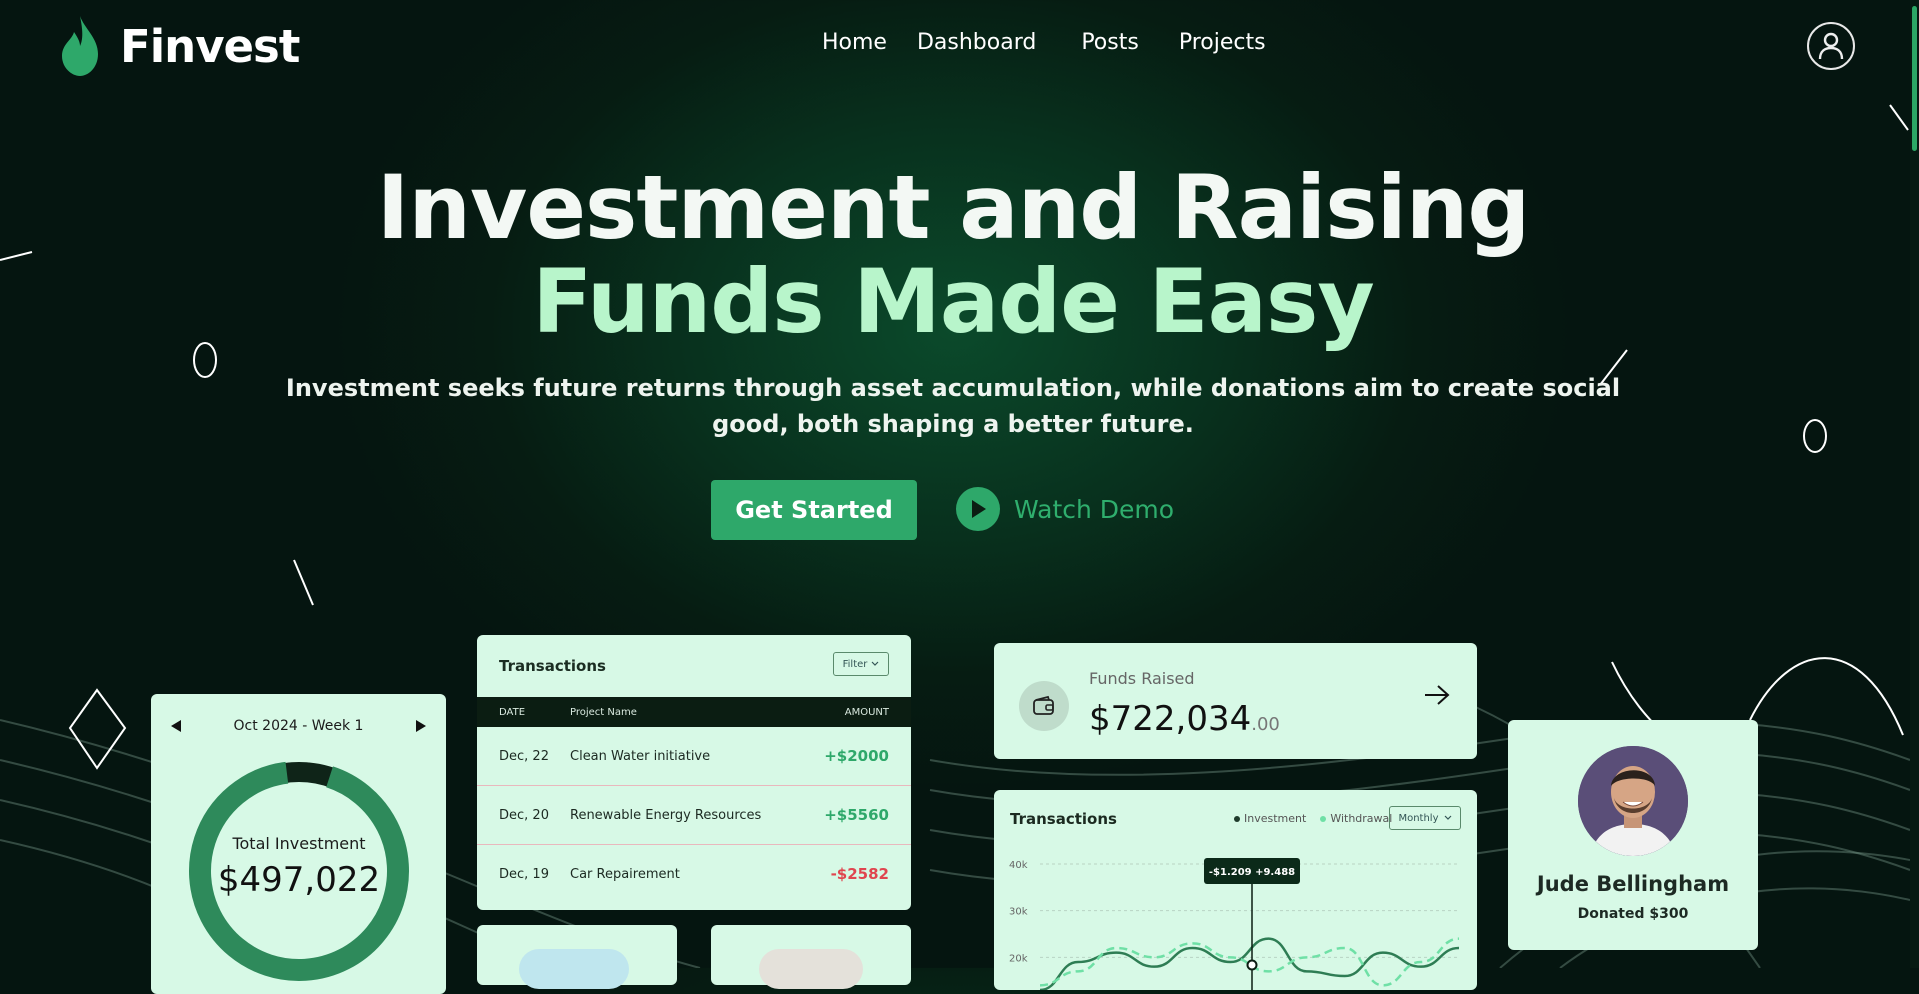 The width and height of the screenshot is (1919, 994). Describe the element at coordinates (299, 880) in the screenshot. I see `total-investment-value: $497,022` at that location.